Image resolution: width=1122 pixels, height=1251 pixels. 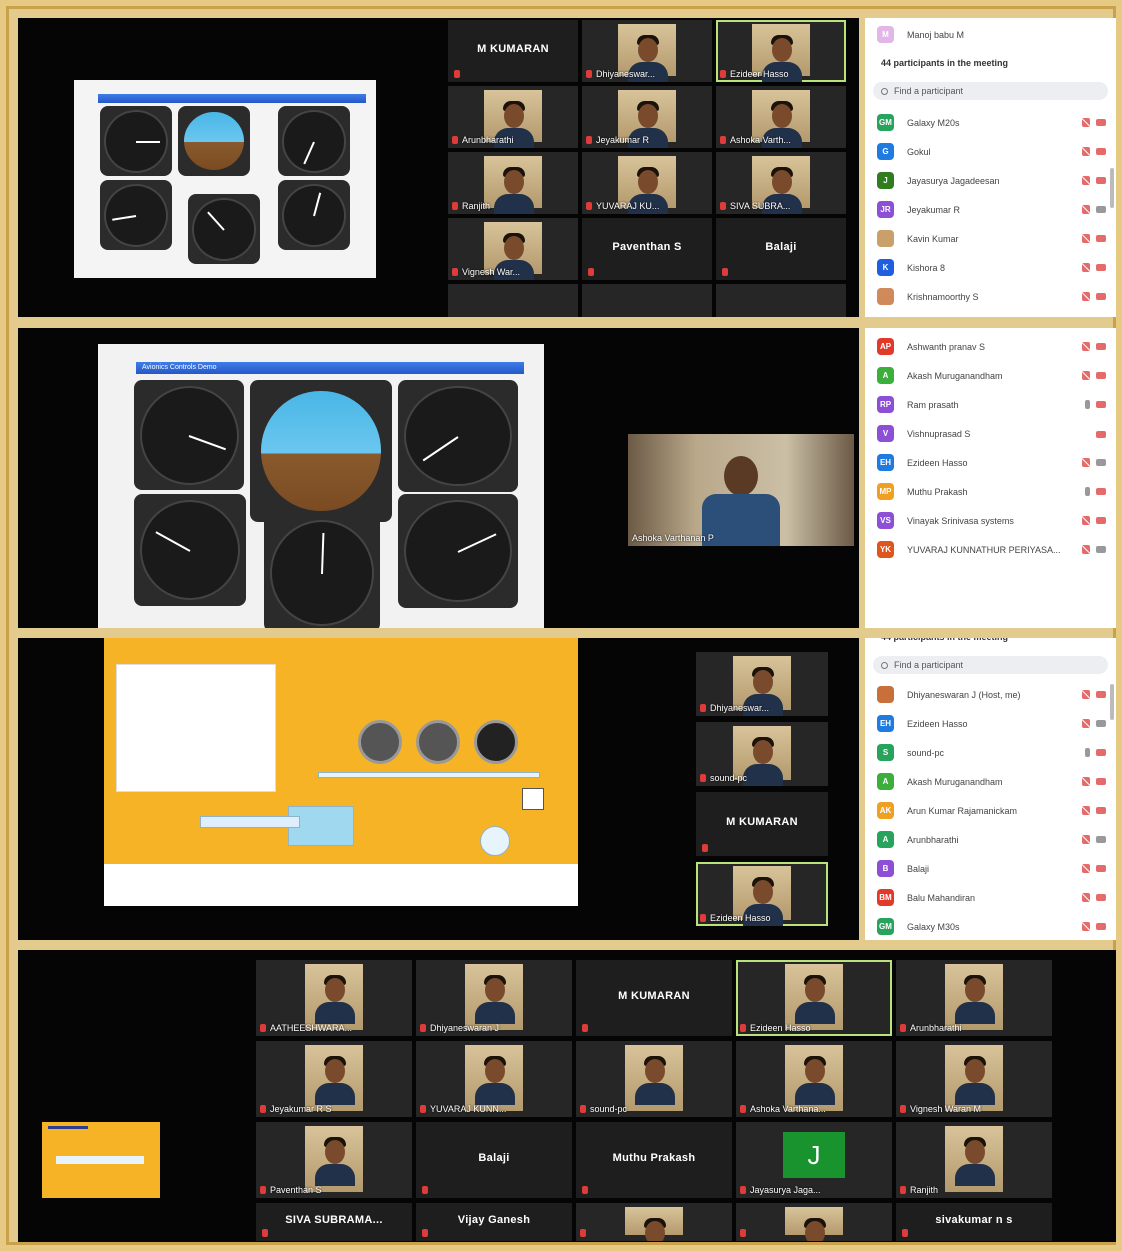 I want to click on video-tile: Jeyakumar R, so click(x=647, y=117).